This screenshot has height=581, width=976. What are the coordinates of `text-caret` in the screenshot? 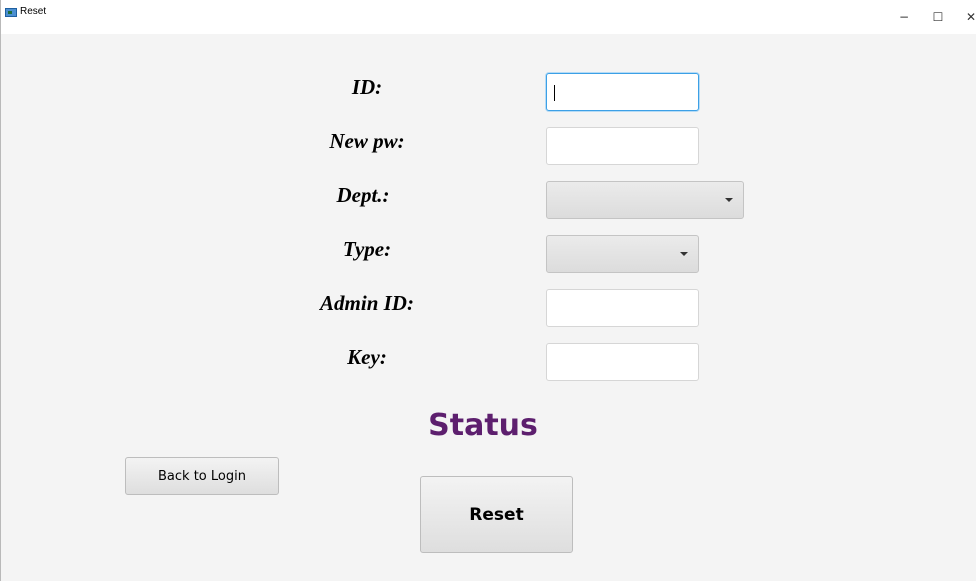 It's located at (554, 93).